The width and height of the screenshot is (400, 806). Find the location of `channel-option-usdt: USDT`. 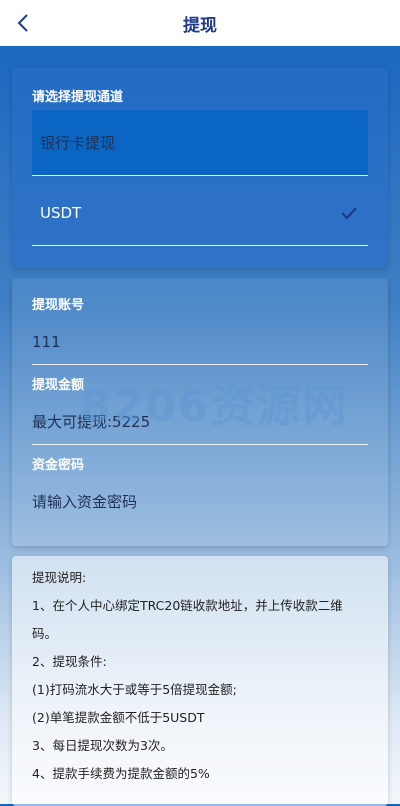

channel-option-usdt: USDT is located at coordinates (200, 213).